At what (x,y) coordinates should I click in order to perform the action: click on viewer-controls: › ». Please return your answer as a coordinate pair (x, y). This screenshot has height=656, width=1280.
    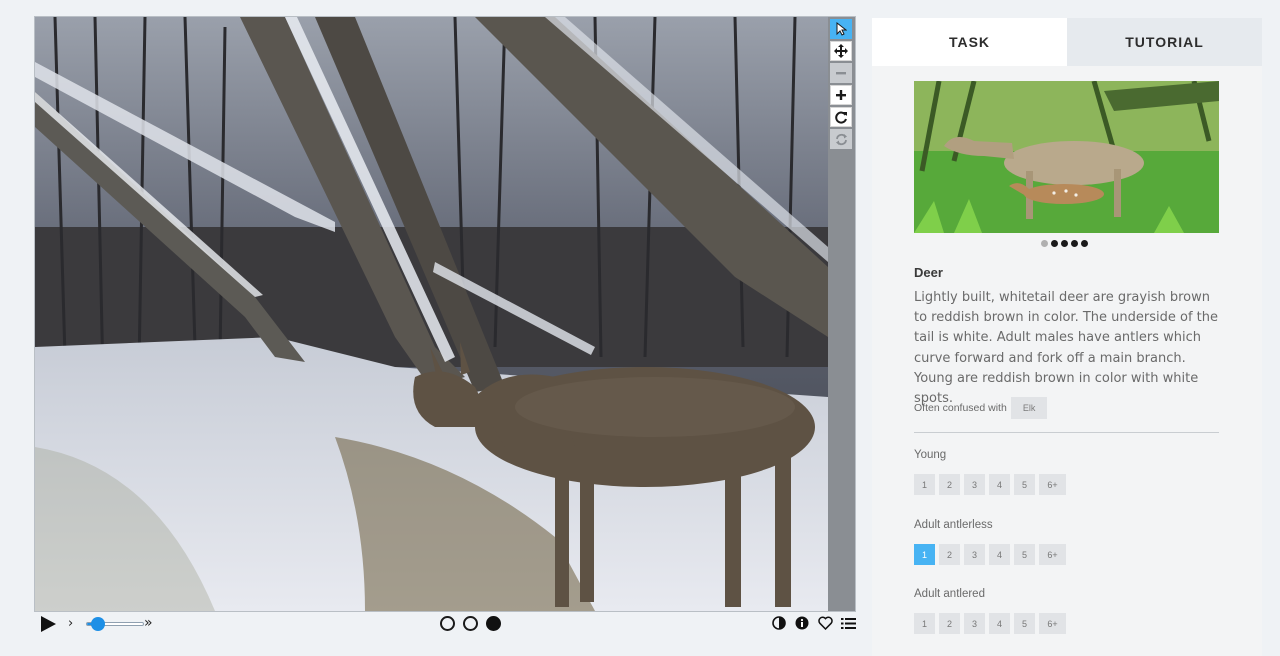
    Looking at the image, I should click on (445, 624).